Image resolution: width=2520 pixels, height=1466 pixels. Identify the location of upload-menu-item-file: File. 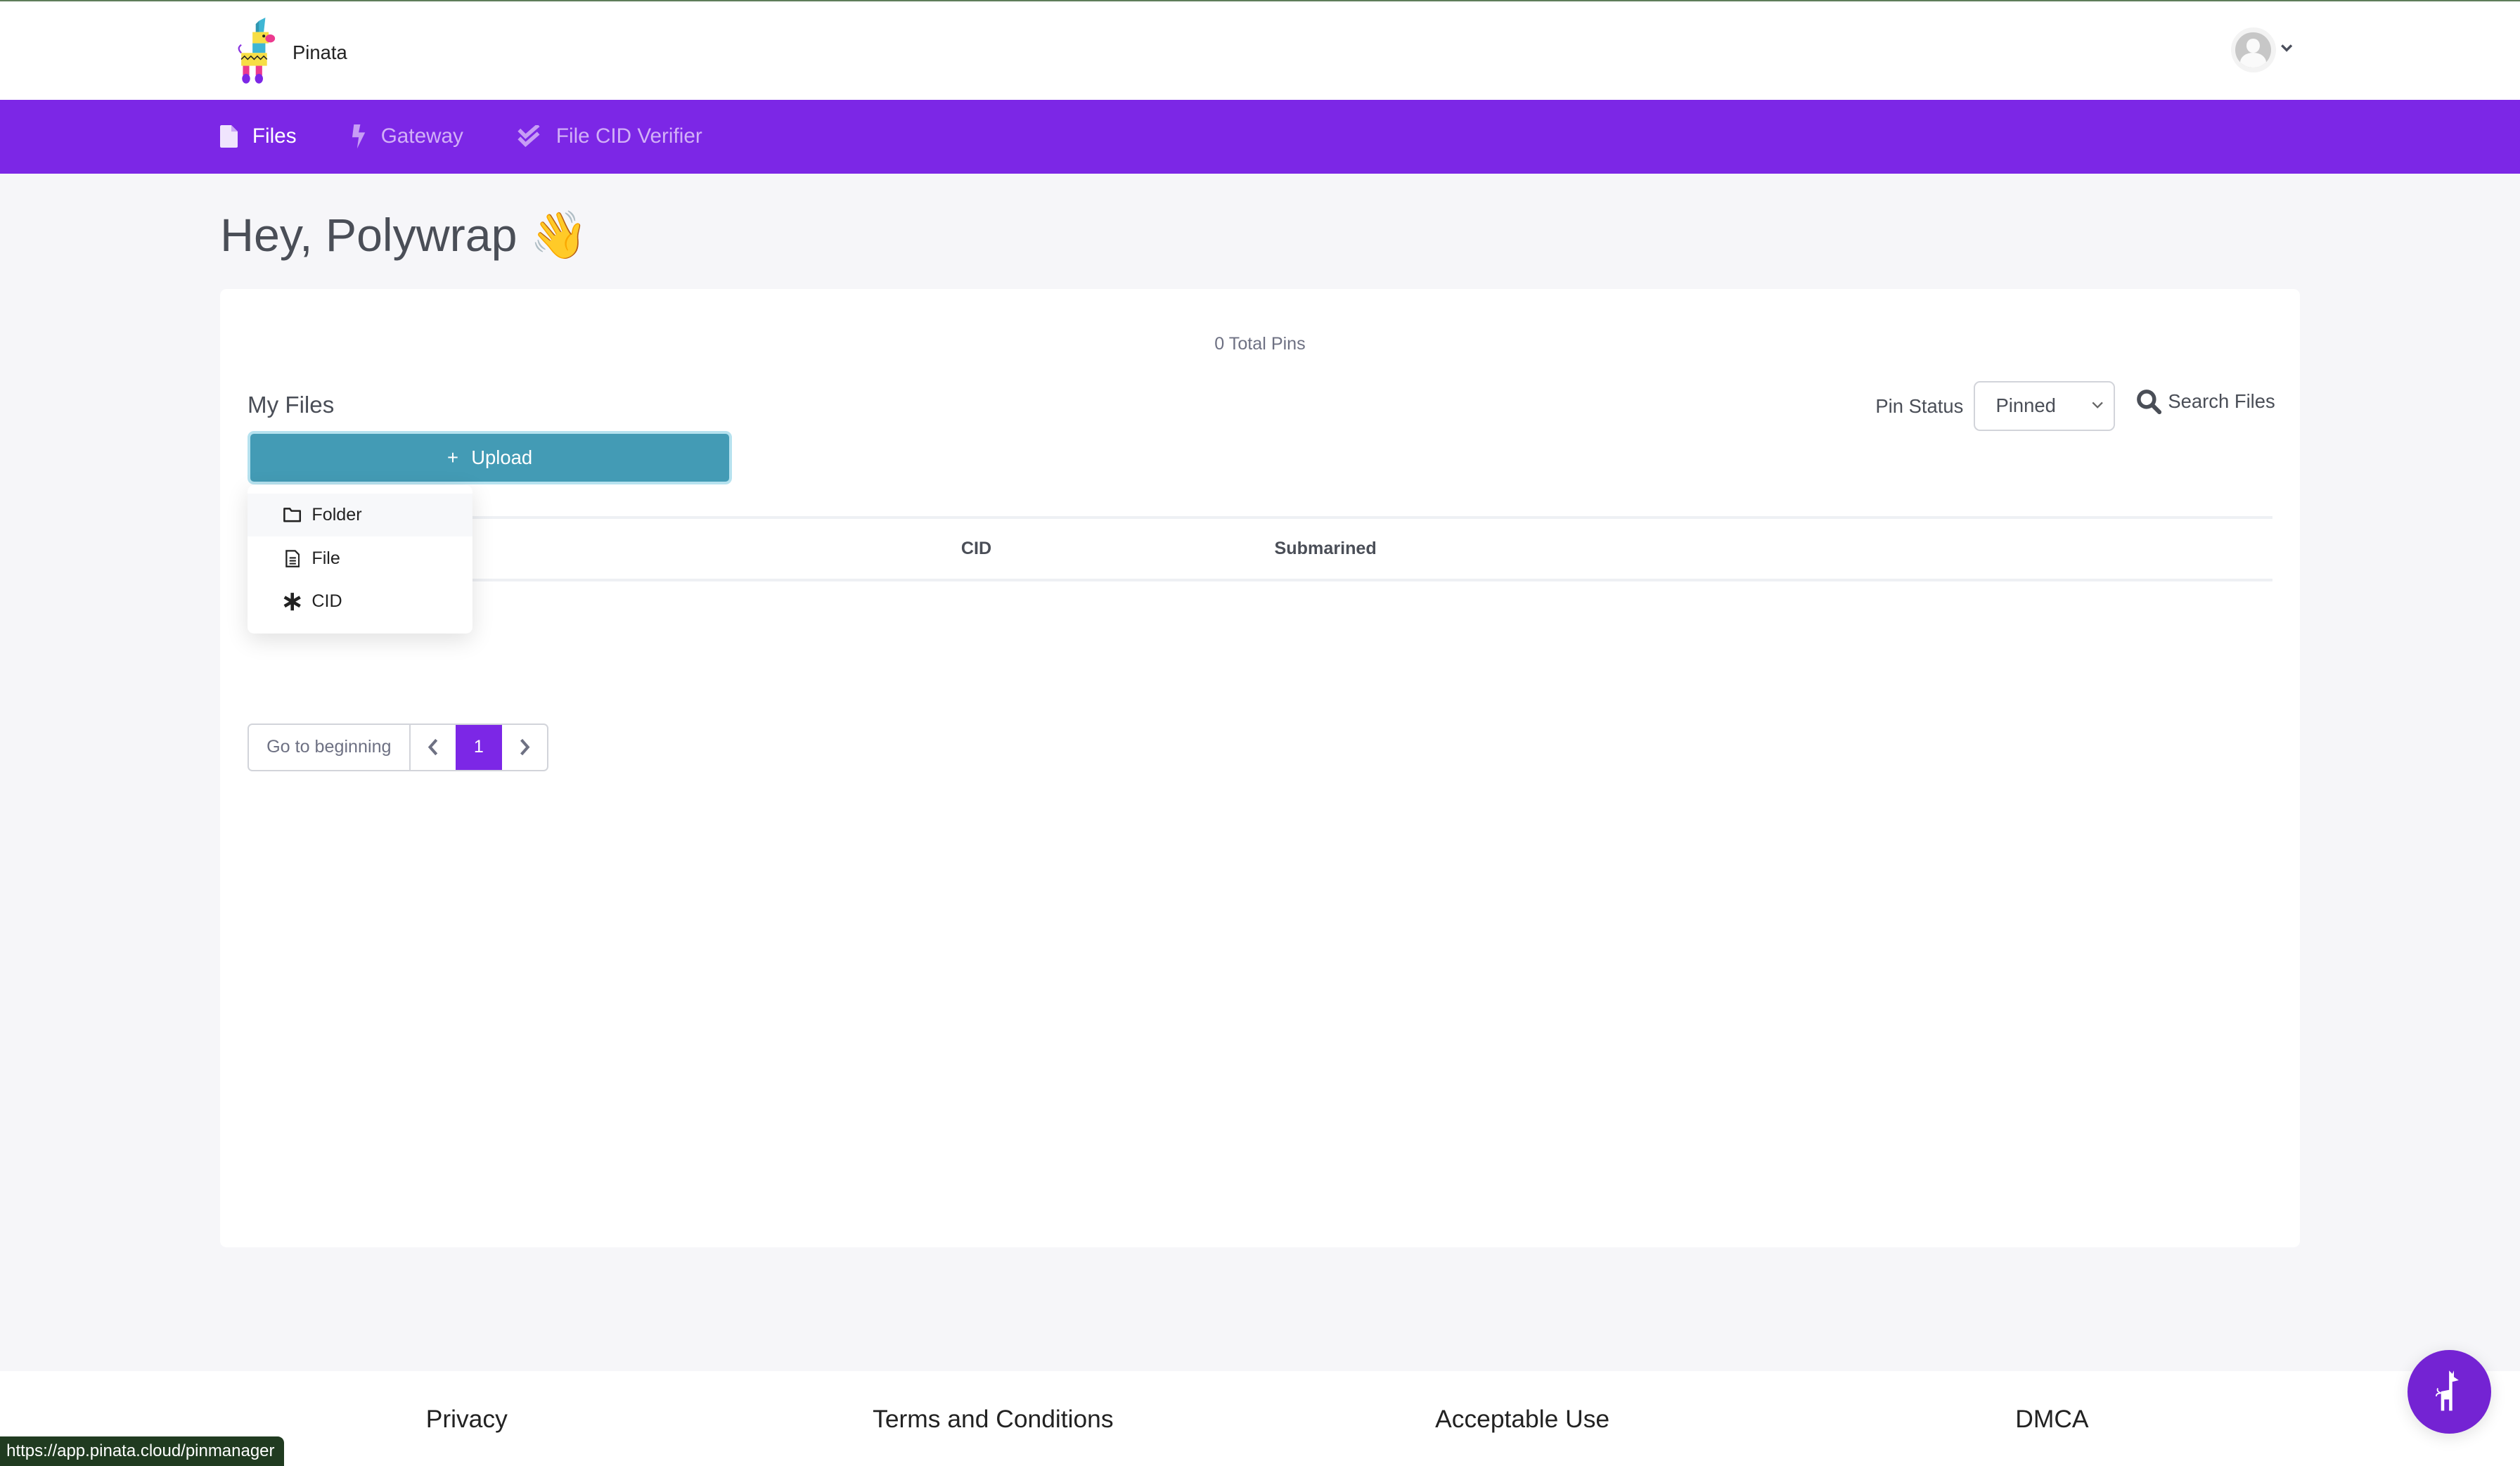
(360, 558).